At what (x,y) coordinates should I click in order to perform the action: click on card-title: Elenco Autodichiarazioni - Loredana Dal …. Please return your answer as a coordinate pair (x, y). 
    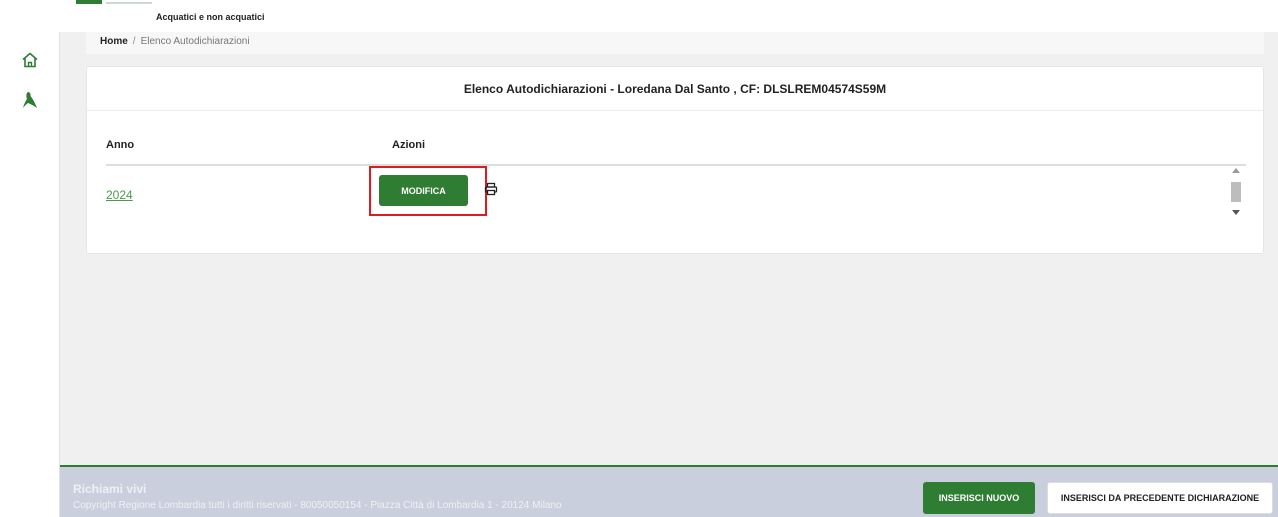
    Looking at the image, I should click on (675, 89).